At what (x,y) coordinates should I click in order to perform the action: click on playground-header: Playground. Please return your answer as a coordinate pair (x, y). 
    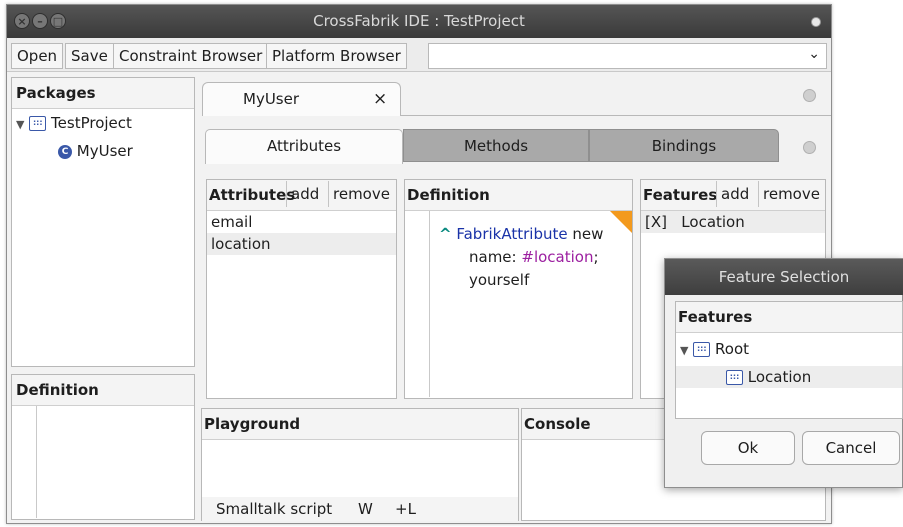
    Looking at the image, I should click on (360, 424).